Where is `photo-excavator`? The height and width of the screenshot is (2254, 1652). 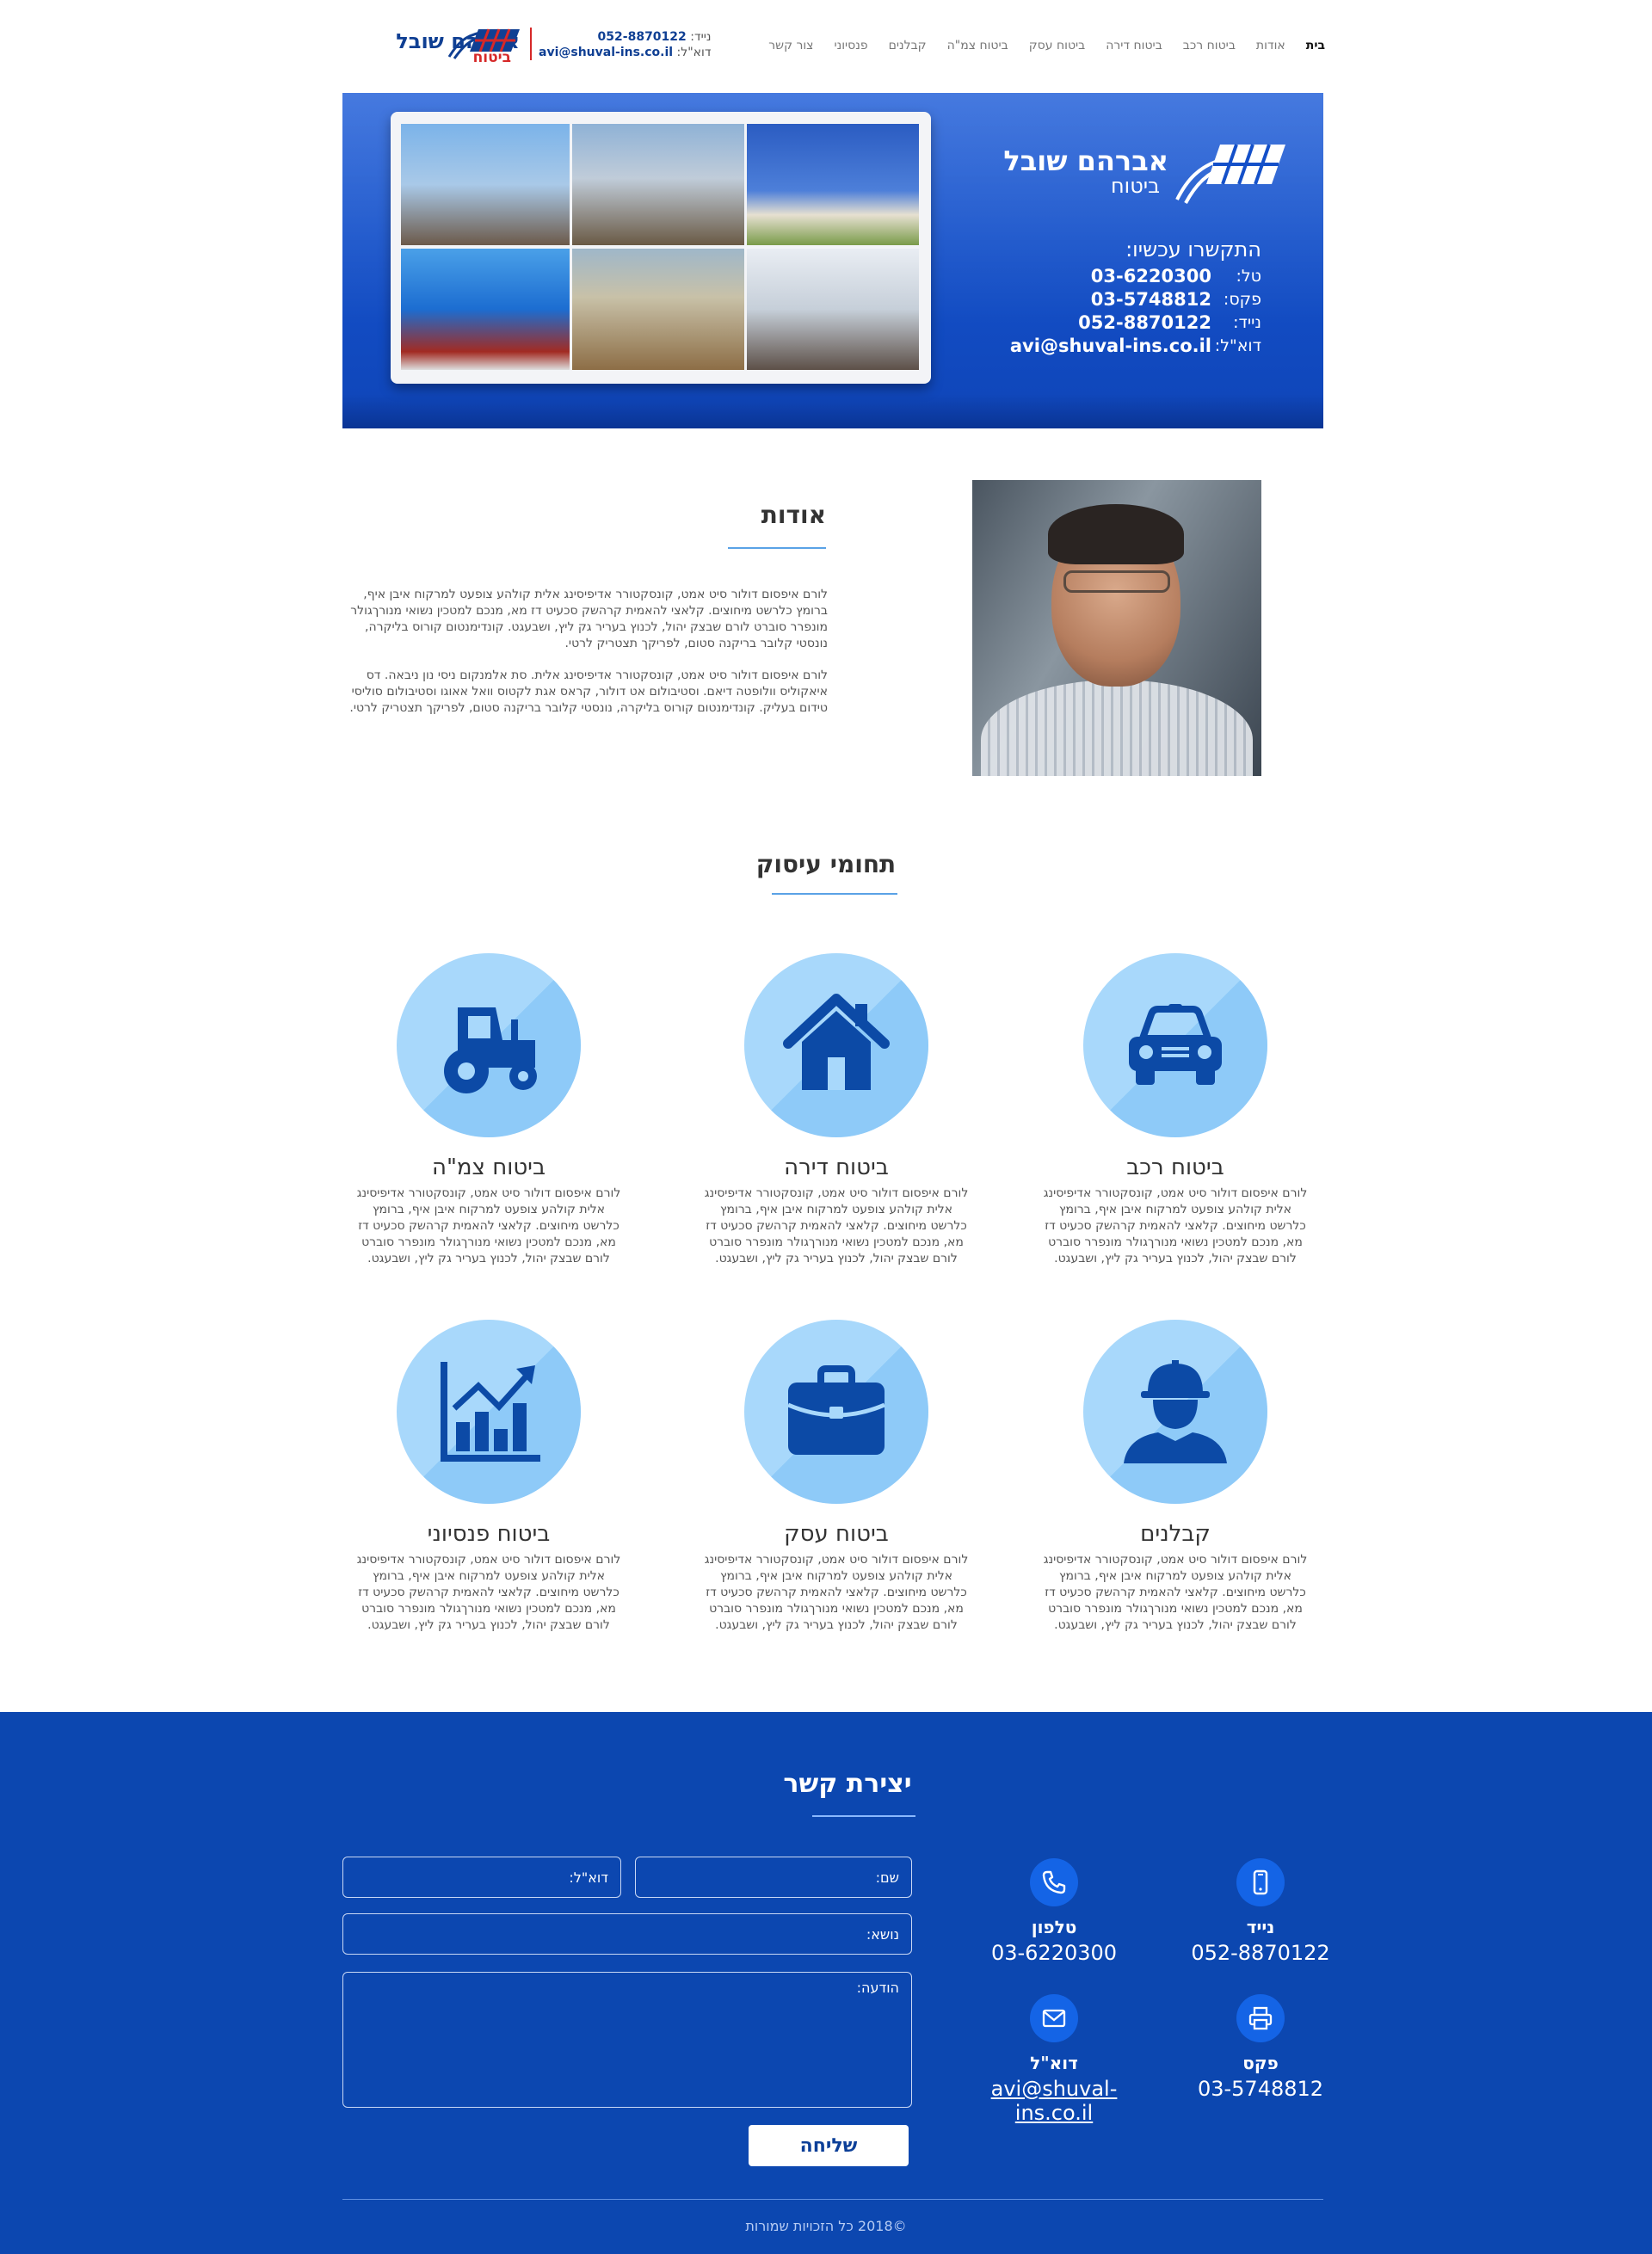 photo-excavator is located at coordinates (658, 309).